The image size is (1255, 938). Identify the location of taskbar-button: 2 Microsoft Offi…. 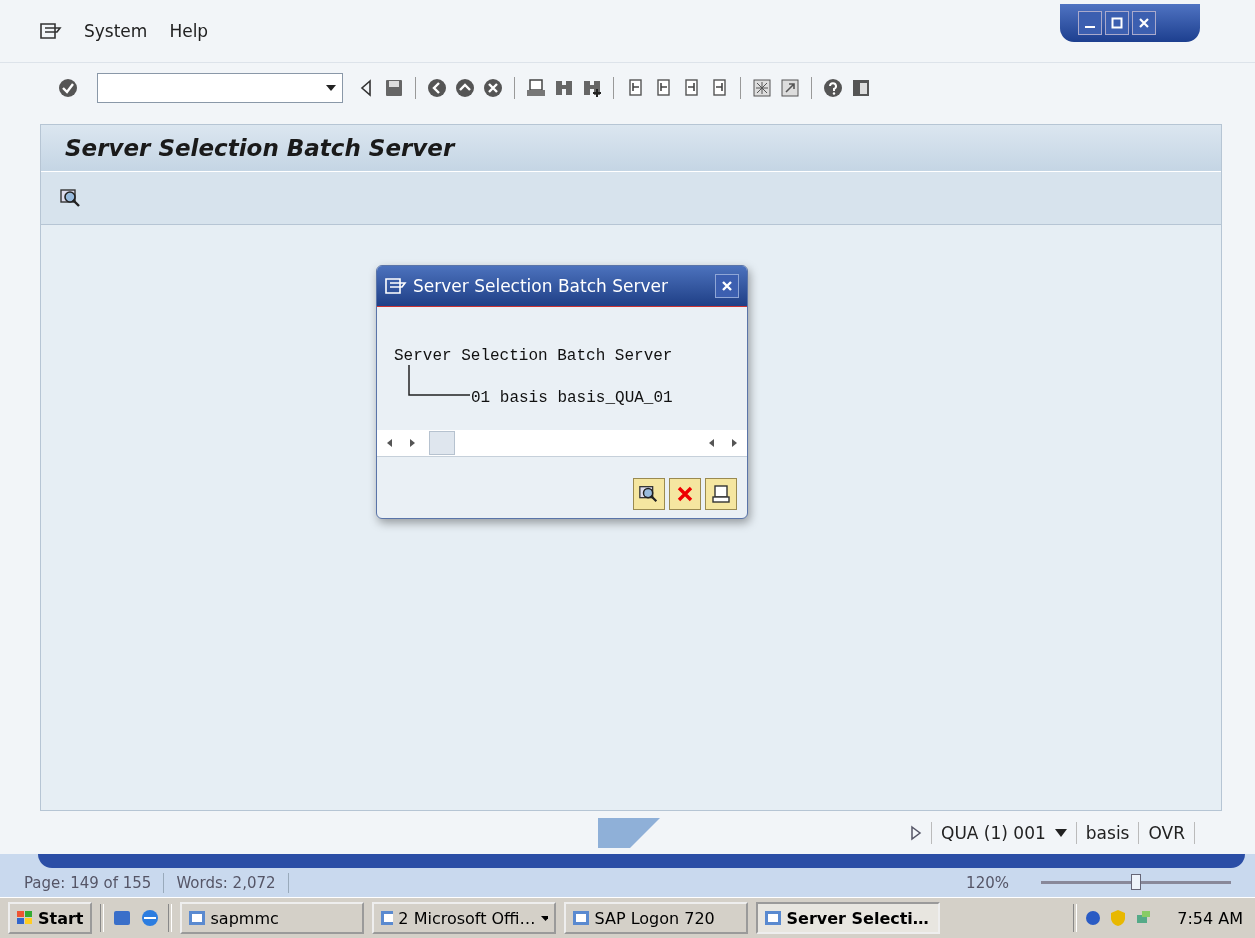
(463, 918).